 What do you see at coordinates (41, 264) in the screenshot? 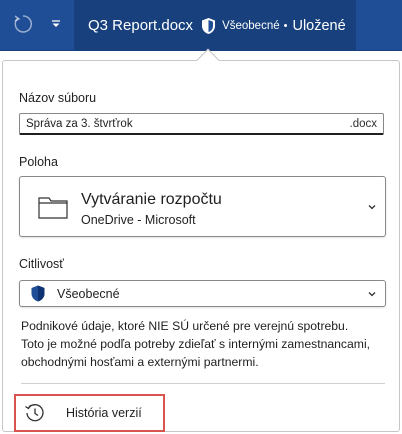
I see `sensitivity-label: Citlivosť` at bounding box center [41, 264].